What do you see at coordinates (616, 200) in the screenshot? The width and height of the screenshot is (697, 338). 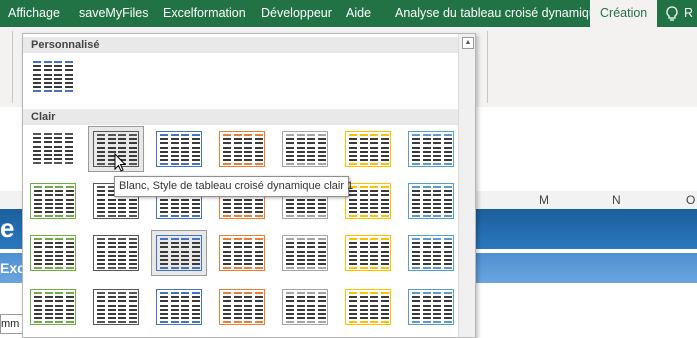 I see `column-header-n: N` at bounding box center [616, 200].